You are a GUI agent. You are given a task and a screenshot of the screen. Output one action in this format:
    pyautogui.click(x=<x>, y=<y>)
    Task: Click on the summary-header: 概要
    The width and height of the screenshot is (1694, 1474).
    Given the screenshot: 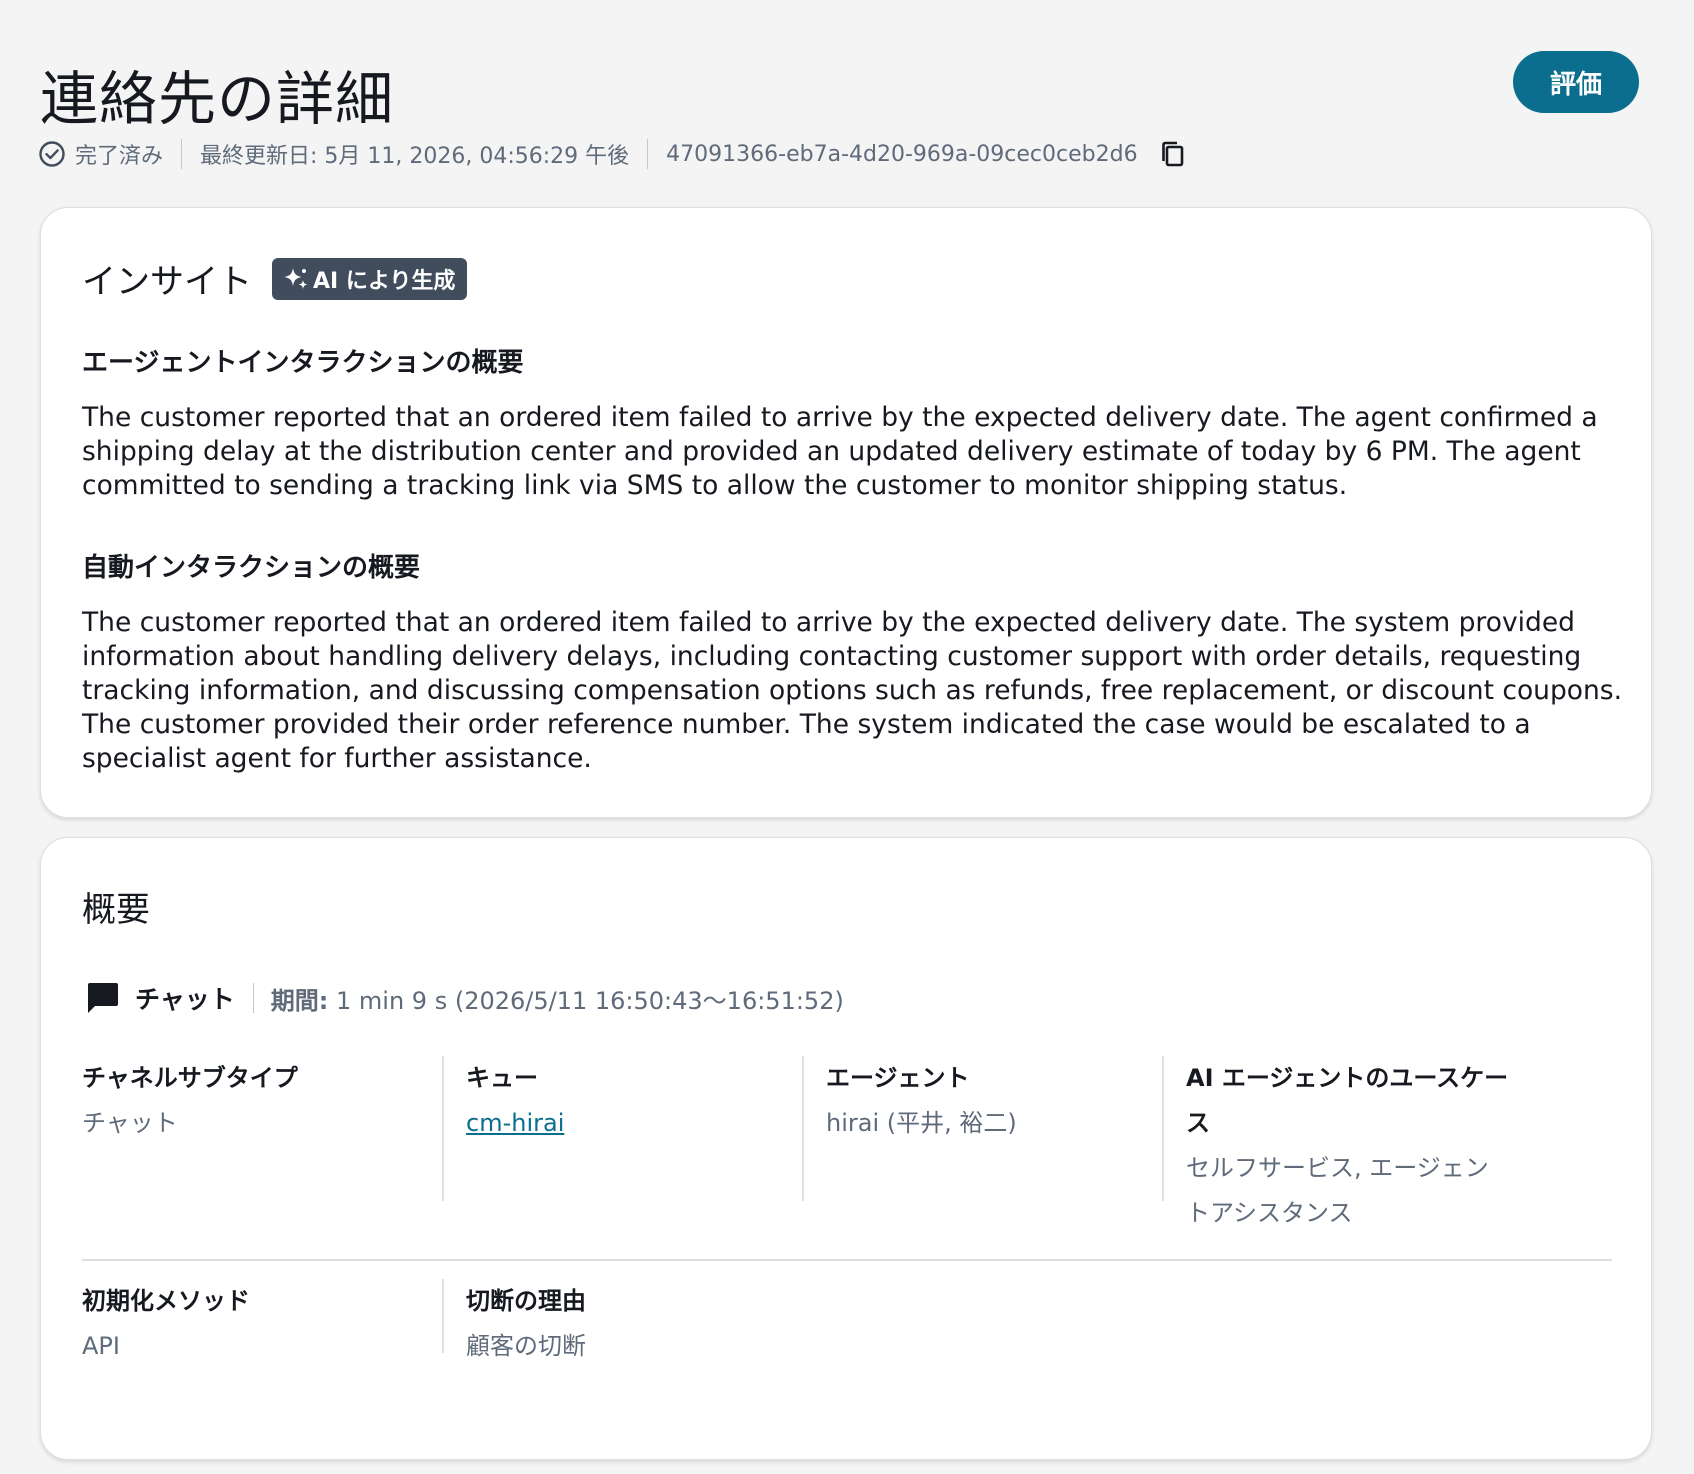 What is the action you would take?
    pyautogui.click(x=116, y=906)
    